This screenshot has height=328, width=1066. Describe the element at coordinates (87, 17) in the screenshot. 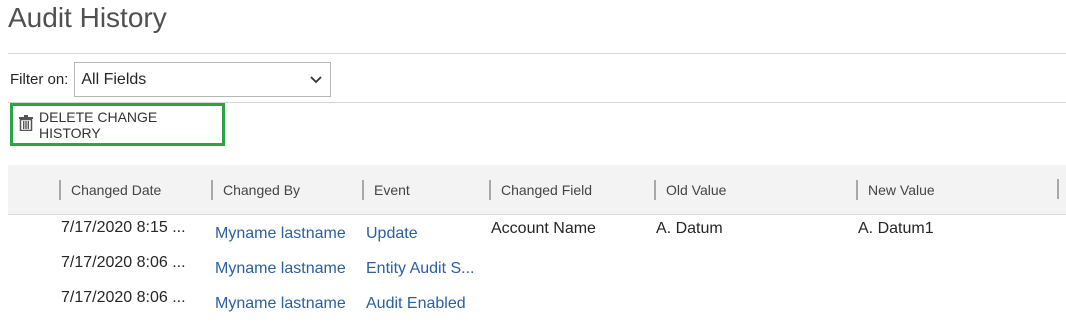

I see `page-title: Audit History` at that location.